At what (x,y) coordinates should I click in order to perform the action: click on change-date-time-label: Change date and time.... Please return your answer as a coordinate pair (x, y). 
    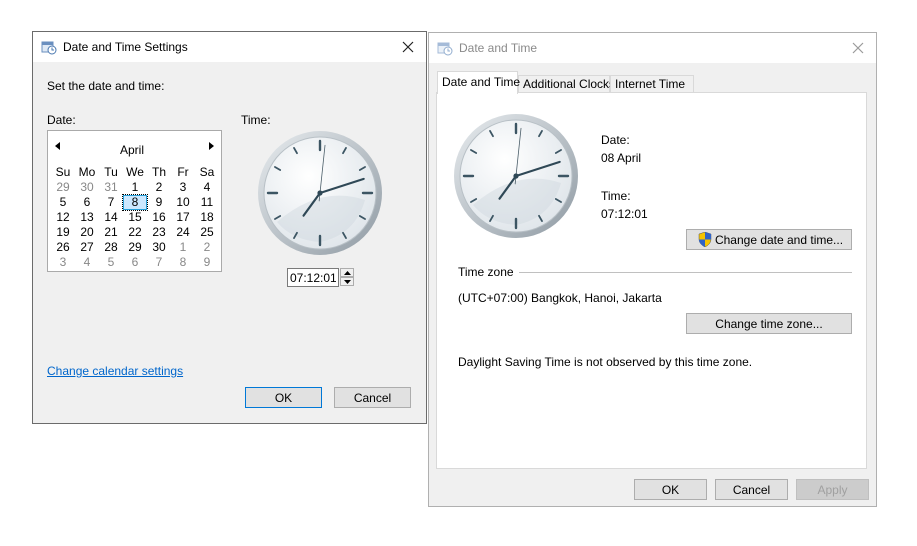
    Looking at the image, I should click on (779, 239).